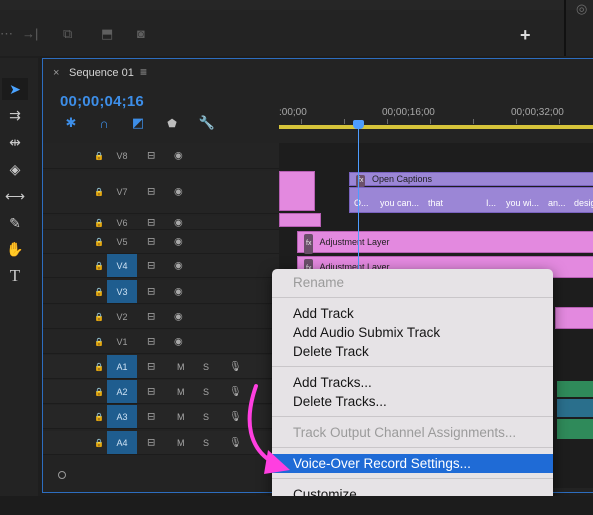 The width and height of the screenshot is (593, 515). I want to click on export-frame-icon: ◙, so click(141, 34).